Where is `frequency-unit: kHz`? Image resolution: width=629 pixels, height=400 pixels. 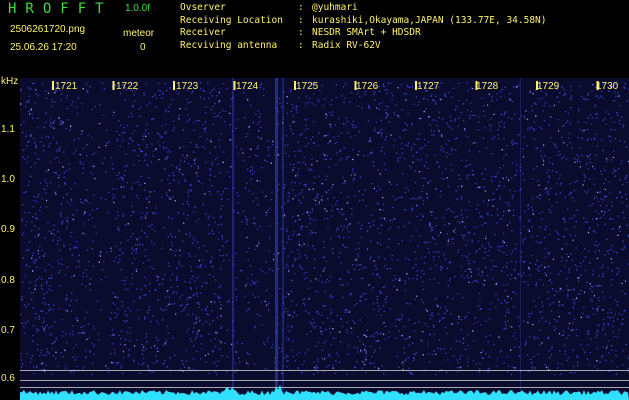
frequency-unit: kHz is located at coordinates (10, 81).